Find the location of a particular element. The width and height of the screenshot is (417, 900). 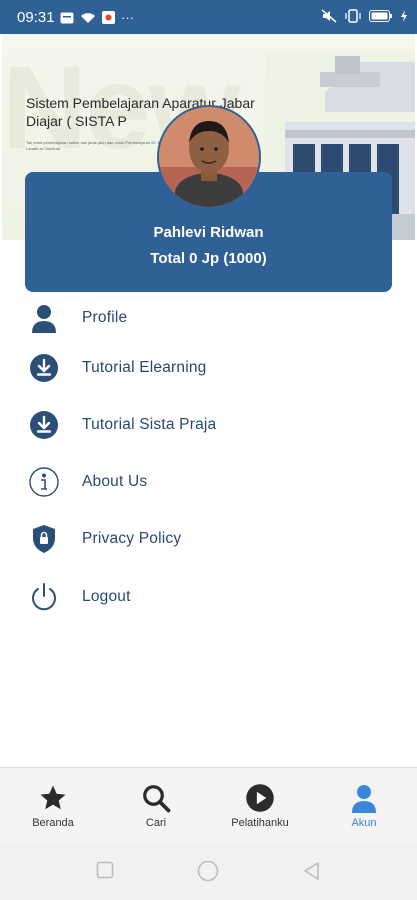

battery-icon is located at coordinates (380, 16).